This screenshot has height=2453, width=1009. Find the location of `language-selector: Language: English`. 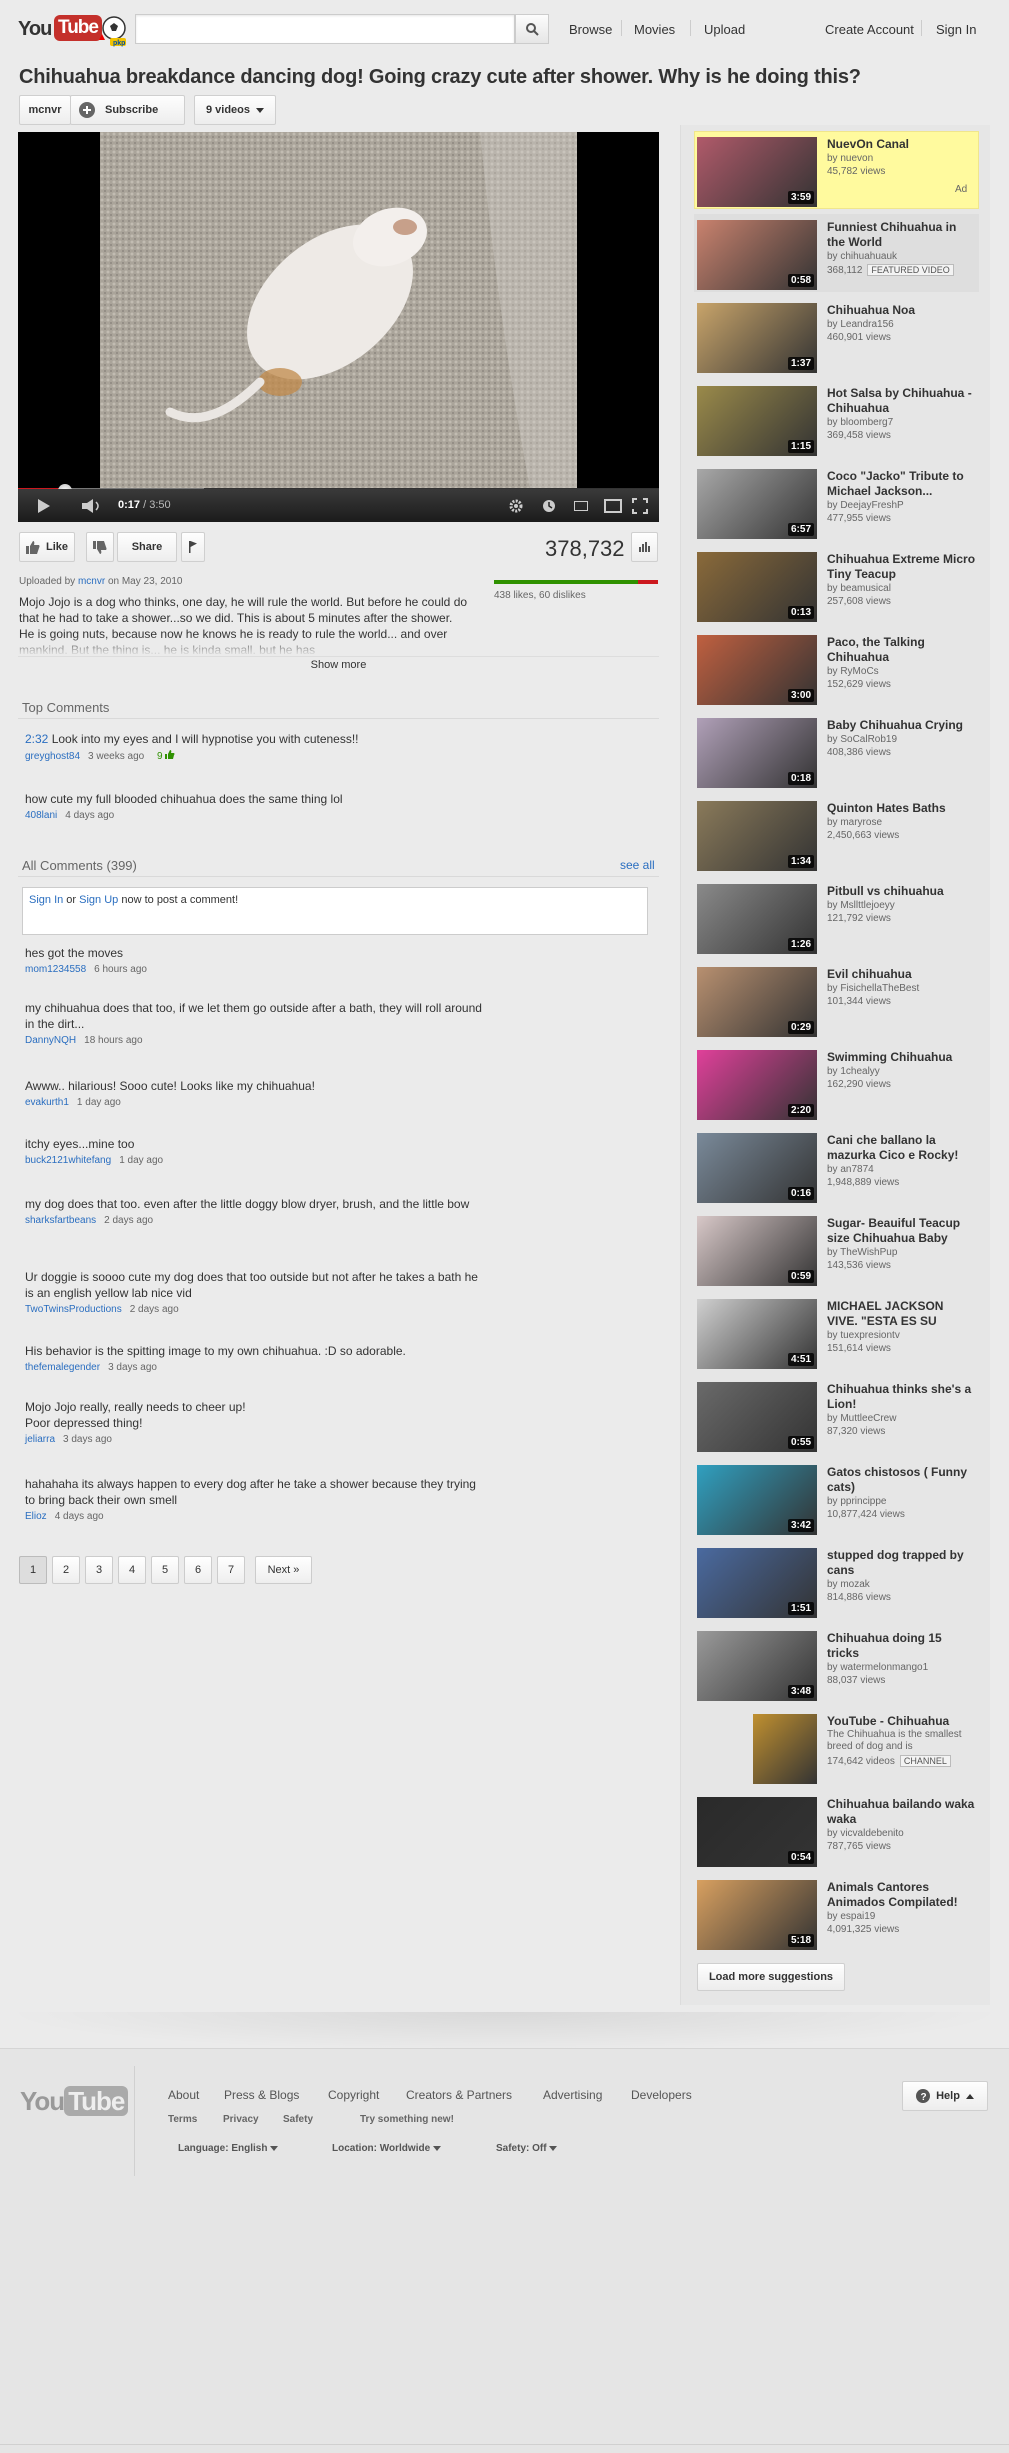

language-selector: Language: English is located at coordinates (228, 2148).